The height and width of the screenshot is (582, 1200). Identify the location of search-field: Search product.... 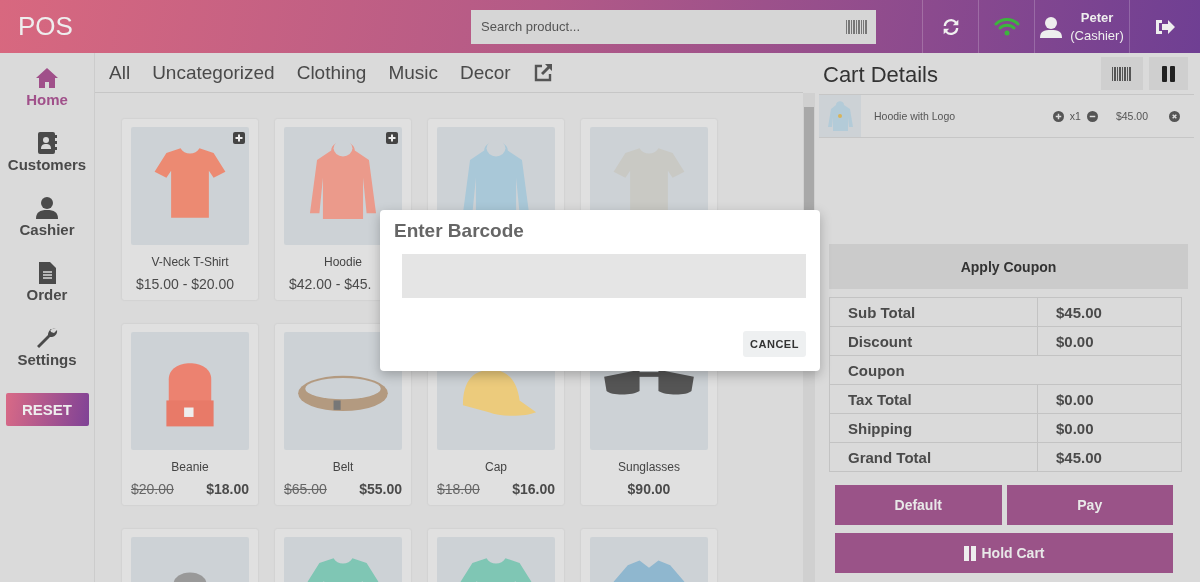
(662, 26).